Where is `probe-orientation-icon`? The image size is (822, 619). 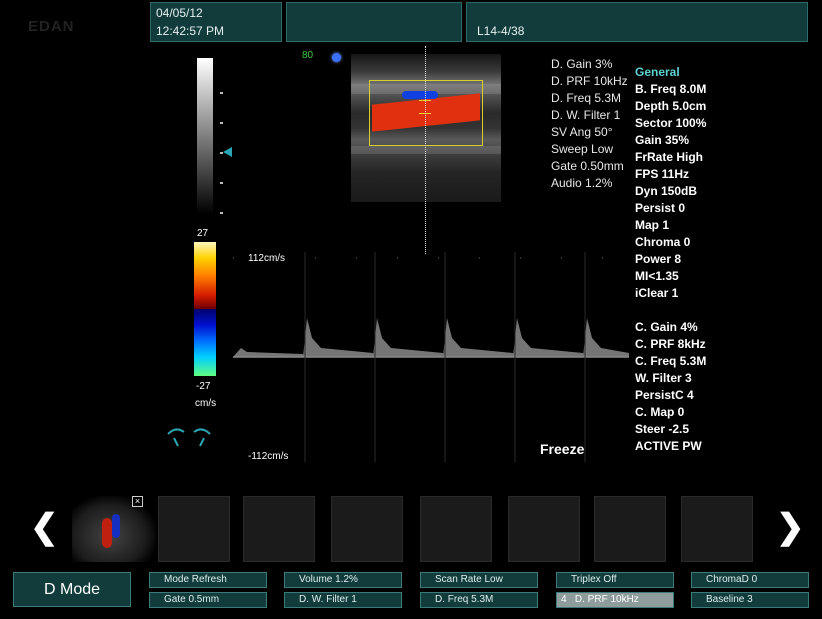
probe-orientation-icon is located at coordinates (189, 437).